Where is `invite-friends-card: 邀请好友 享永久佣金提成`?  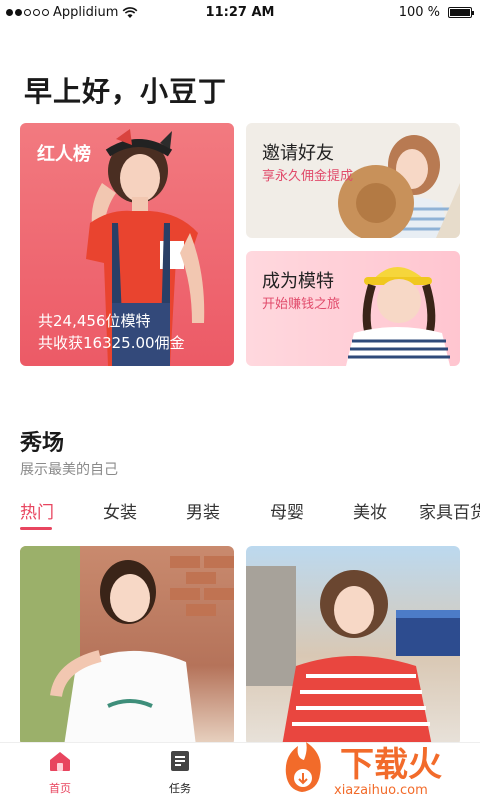 invite-friends-card: 邀请好友 享永久佣金提成 is located at coordinates (353, 180).